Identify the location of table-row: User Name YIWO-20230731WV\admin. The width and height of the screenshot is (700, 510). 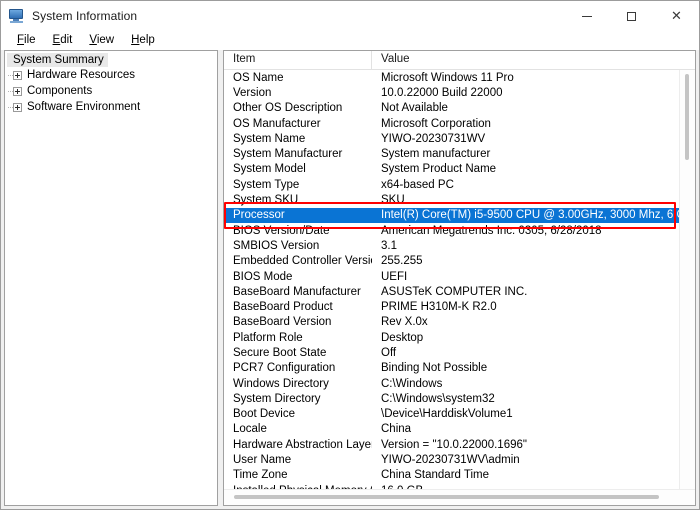
(459, 459).